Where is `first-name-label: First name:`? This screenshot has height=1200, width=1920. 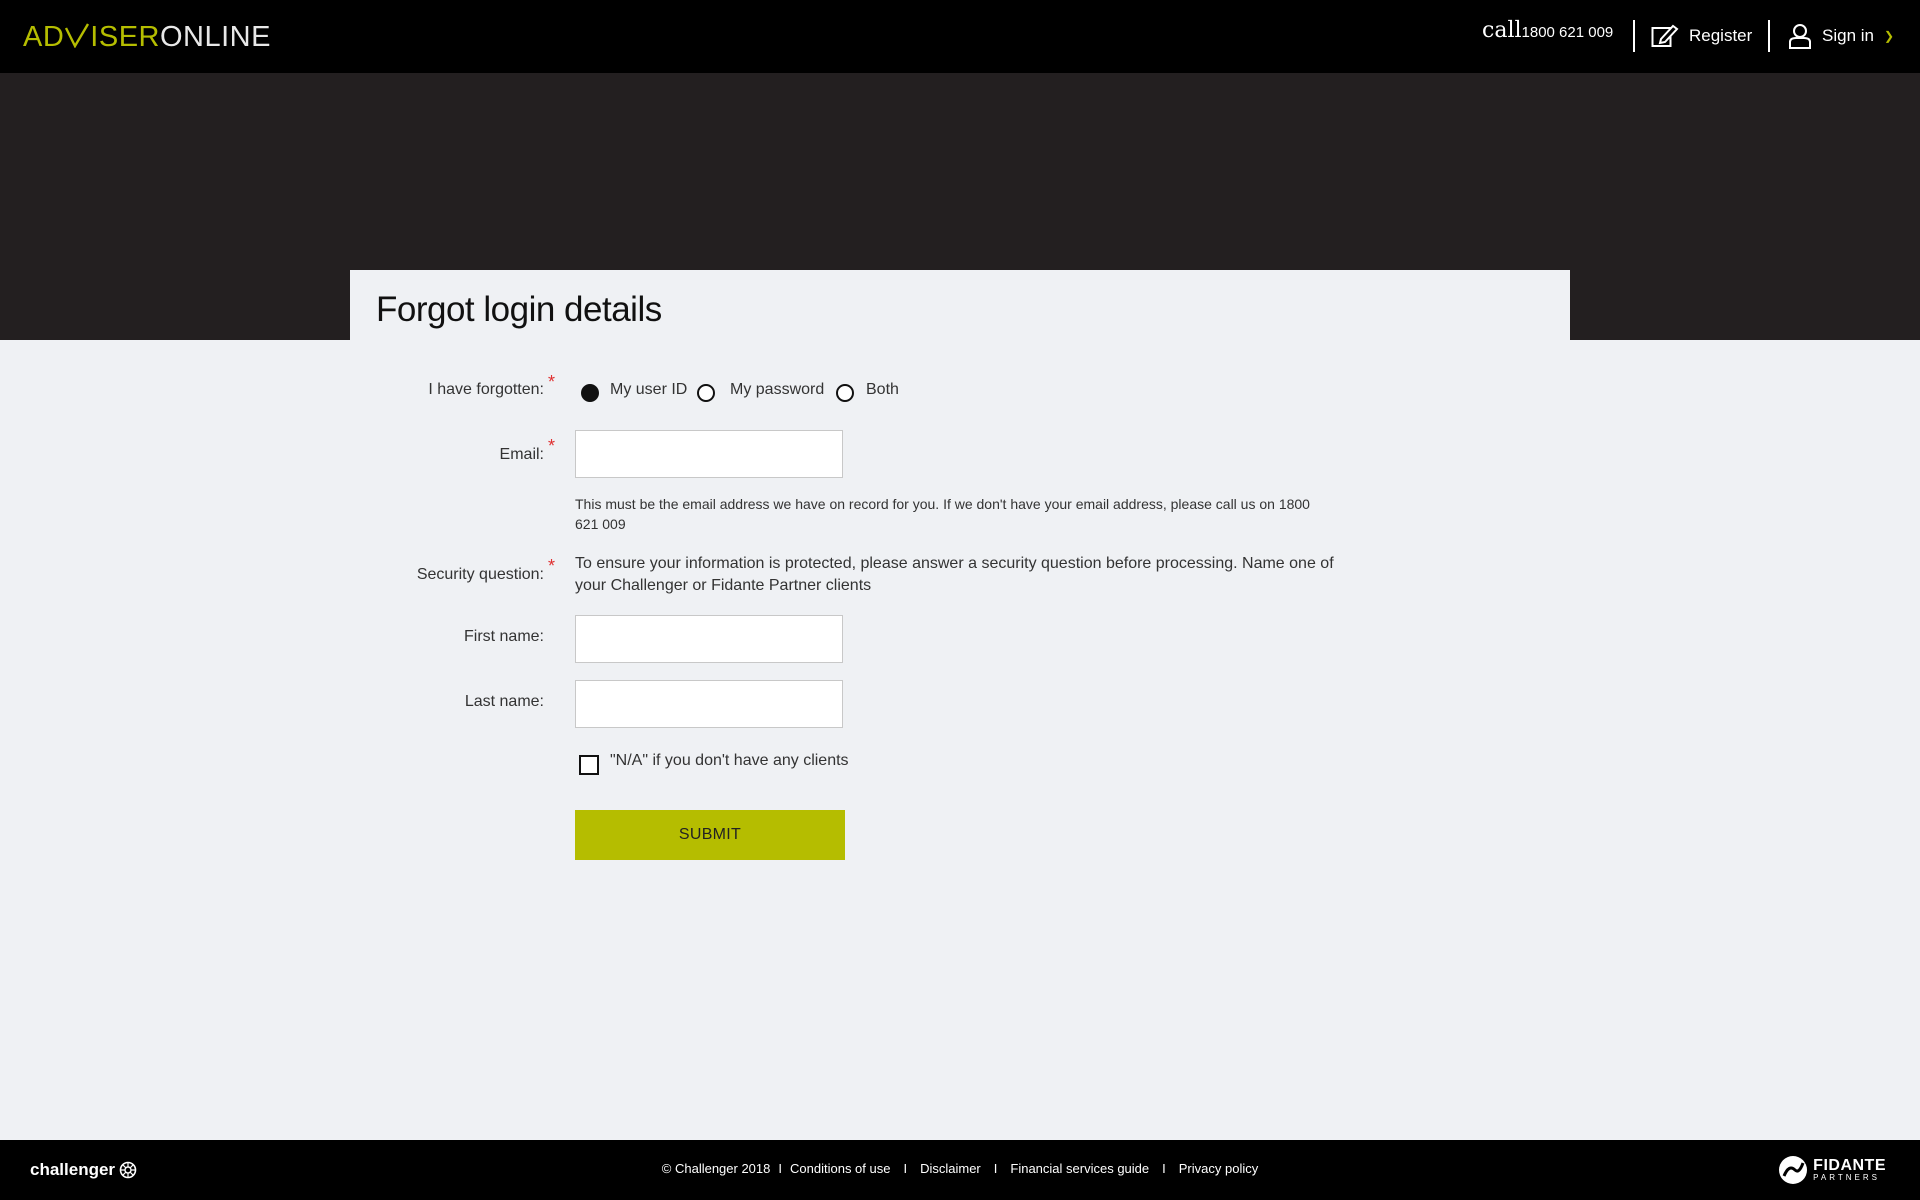 first-name-label: First name: is located at coordinates (503, 636).